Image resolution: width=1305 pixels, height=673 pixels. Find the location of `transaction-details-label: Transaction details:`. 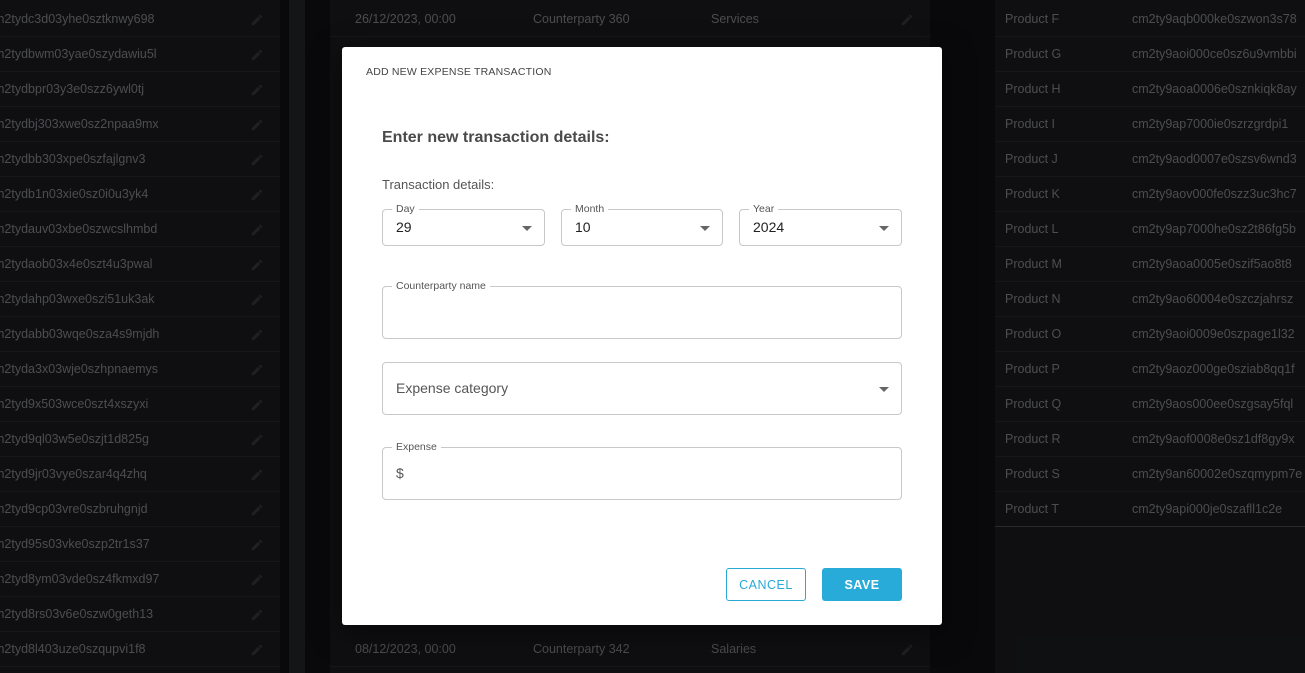

transaction-details-label: Transaction details: is located at coordinates (438, 184).